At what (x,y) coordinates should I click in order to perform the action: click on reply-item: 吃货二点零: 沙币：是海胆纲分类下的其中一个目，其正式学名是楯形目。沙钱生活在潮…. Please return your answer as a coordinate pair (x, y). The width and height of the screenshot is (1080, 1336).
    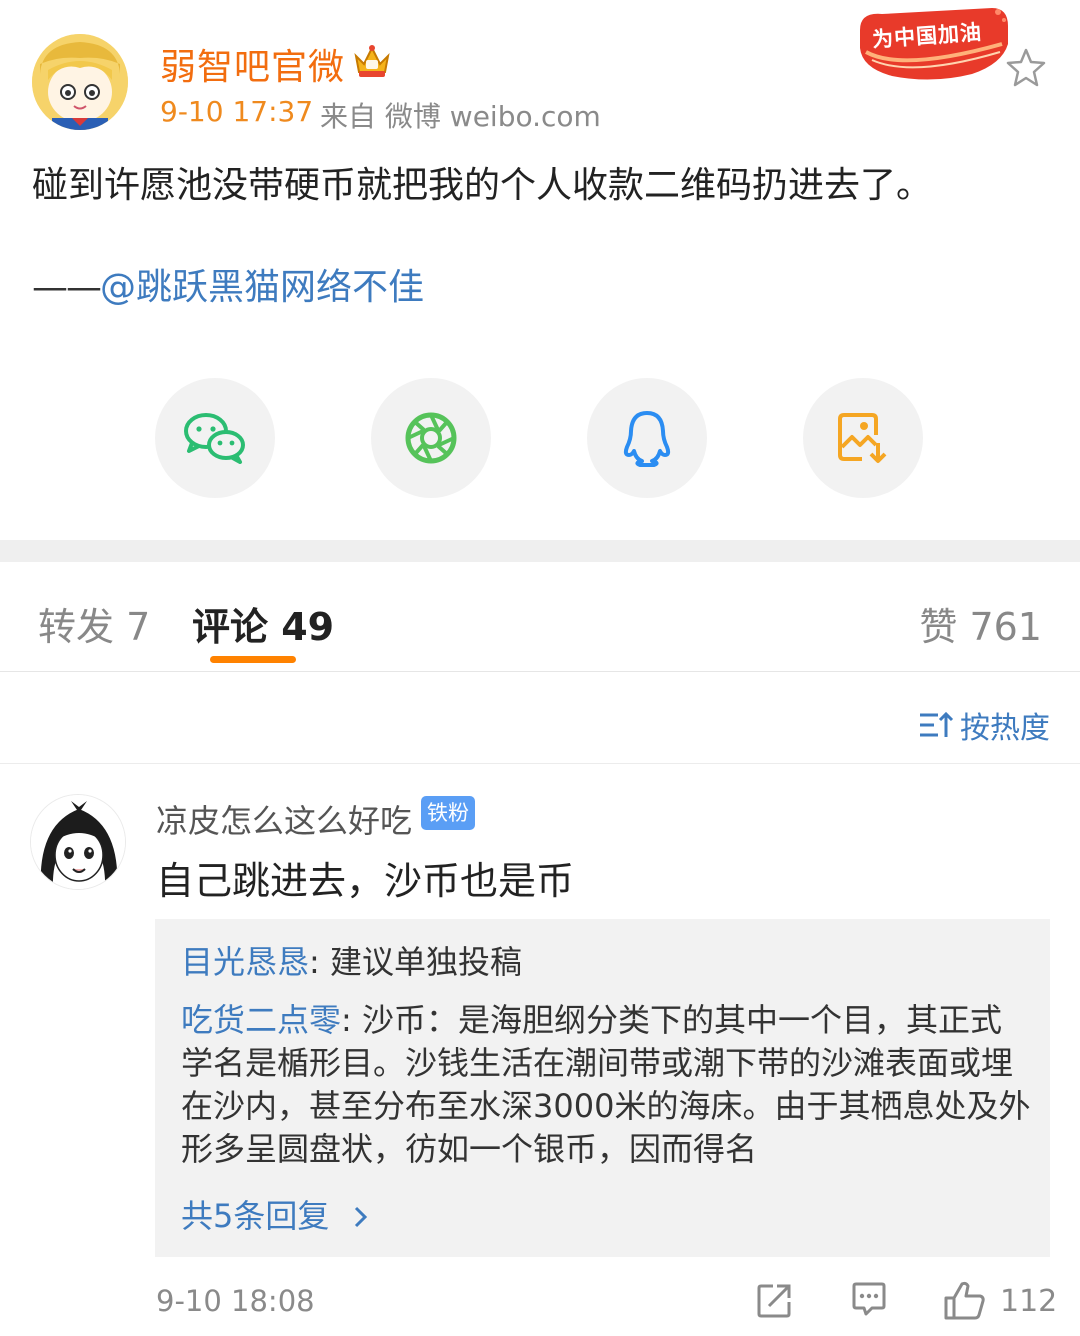
    Looking at the image, I should click on (607, 1085).